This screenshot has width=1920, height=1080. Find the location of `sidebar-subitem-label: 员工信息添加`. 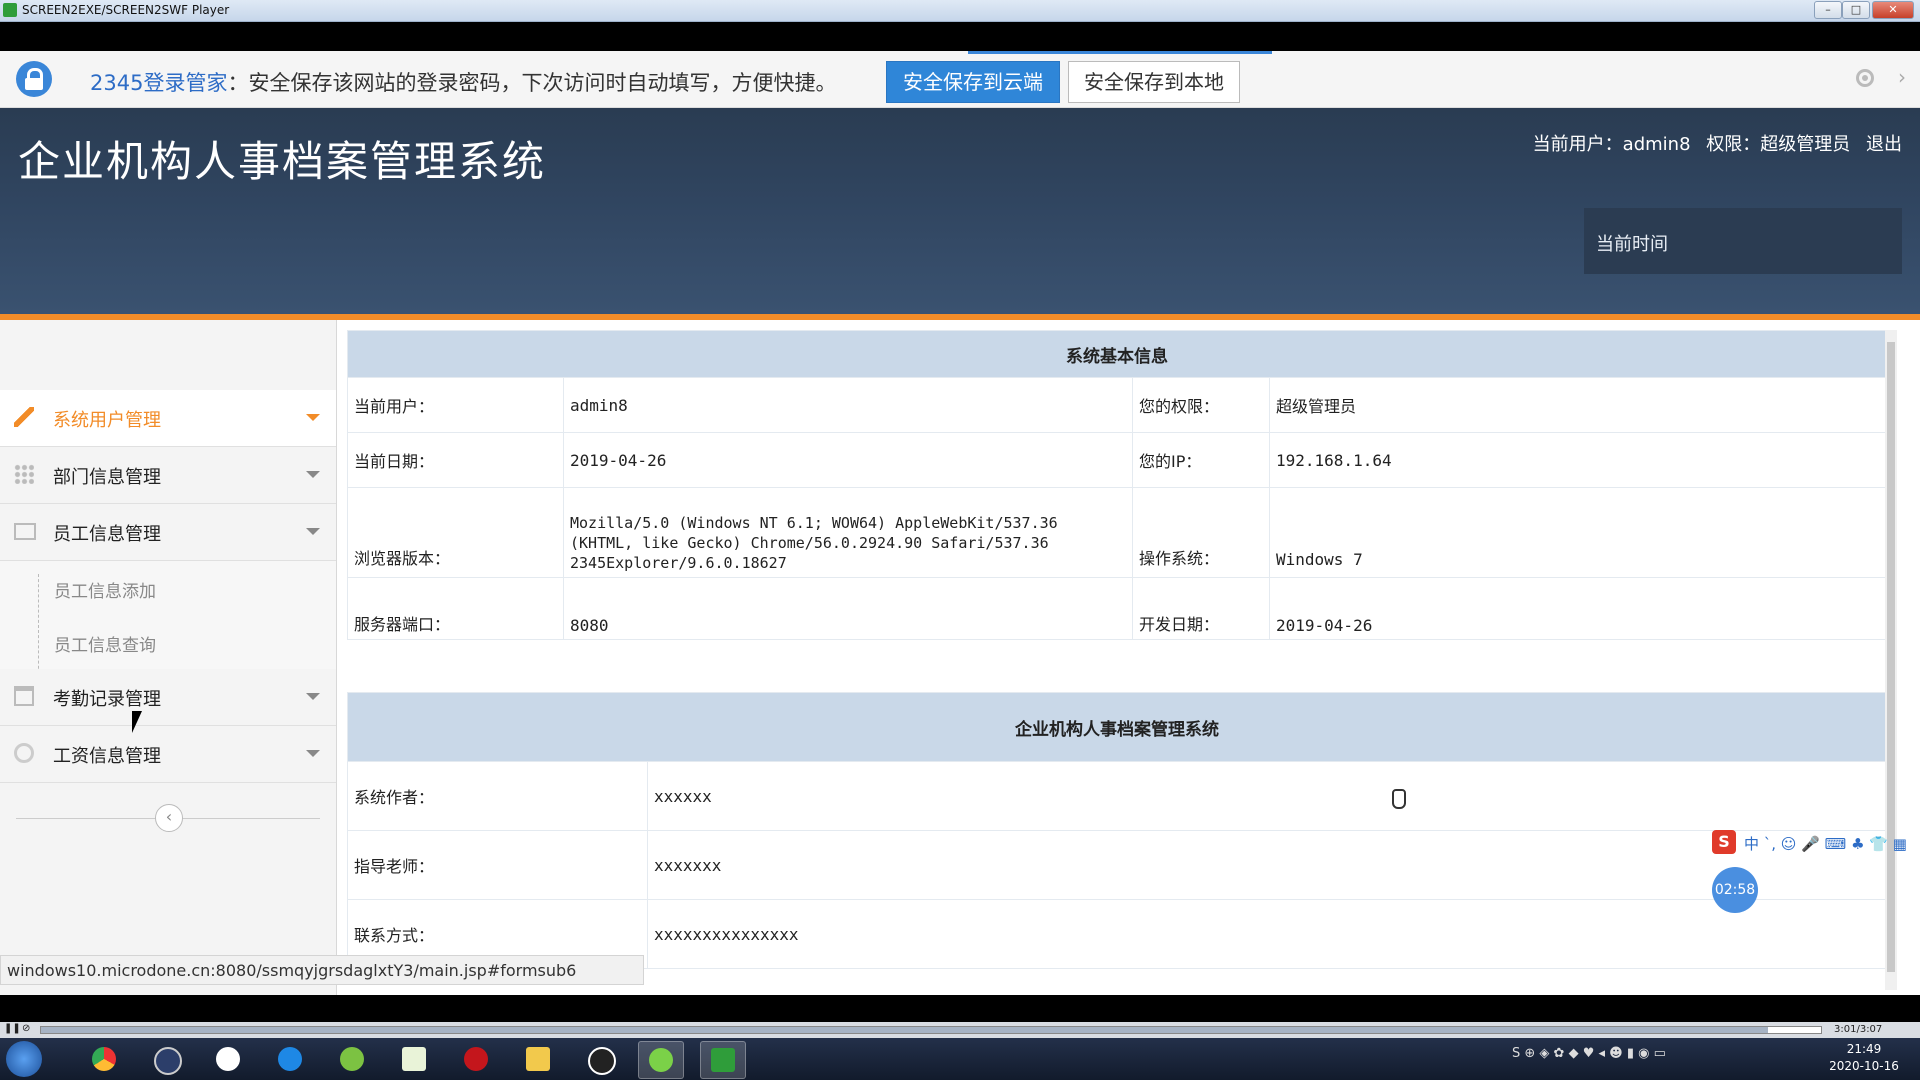

sidebar-subitem-label: 员工信息添加 is located at coordinates (105, 592).